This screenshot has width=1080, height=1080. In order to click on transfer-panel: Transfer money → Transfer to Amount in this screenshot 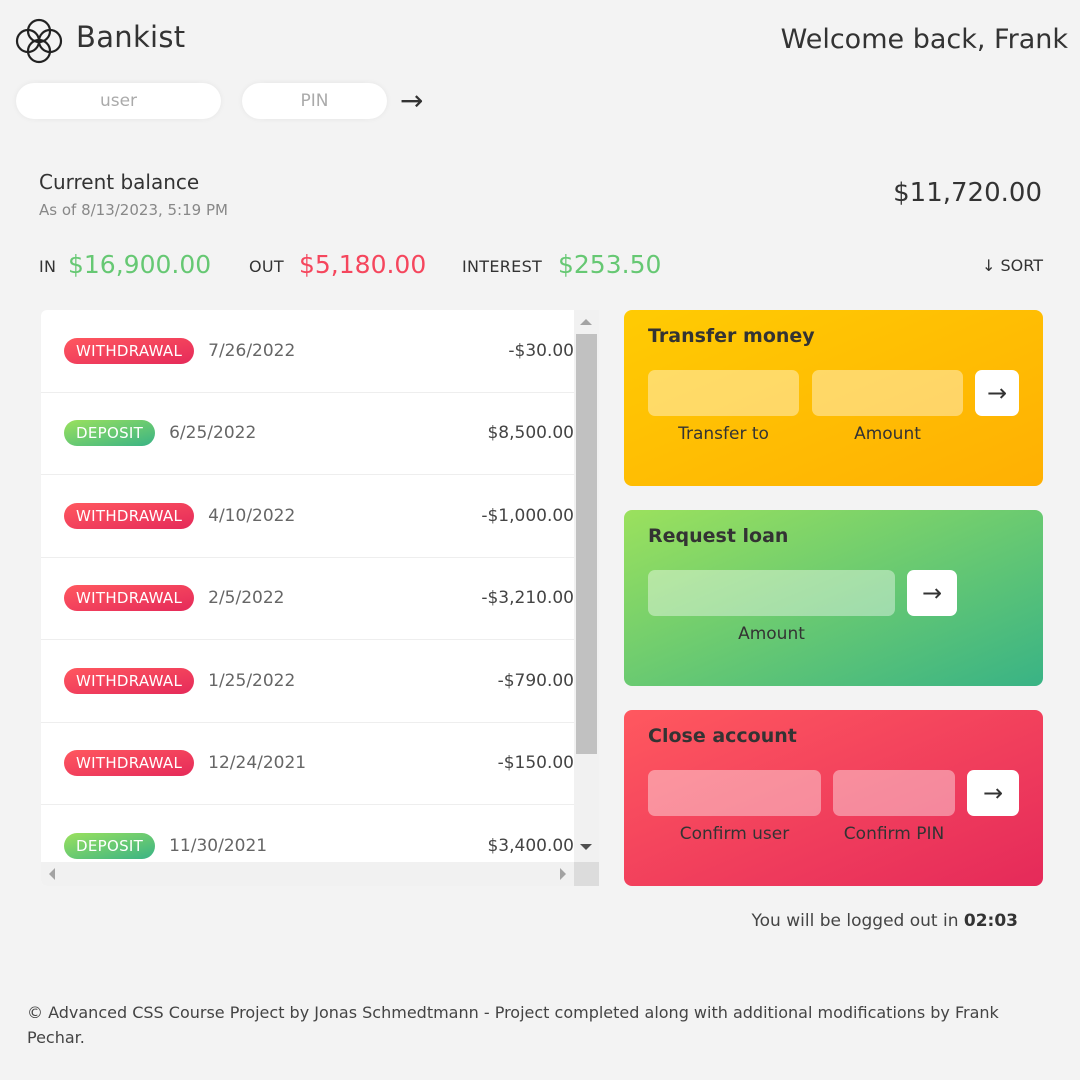, I will do `click(833, 398)`.